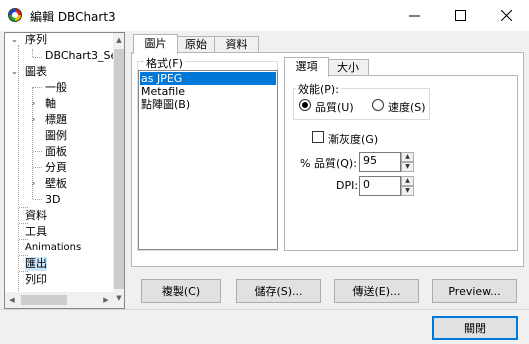 Image resolution: width=529 pixels, height=344 pixels. Describe the element at coordinates (15, 15) in the screenshot. I see `teechart-app-icon` at that location.